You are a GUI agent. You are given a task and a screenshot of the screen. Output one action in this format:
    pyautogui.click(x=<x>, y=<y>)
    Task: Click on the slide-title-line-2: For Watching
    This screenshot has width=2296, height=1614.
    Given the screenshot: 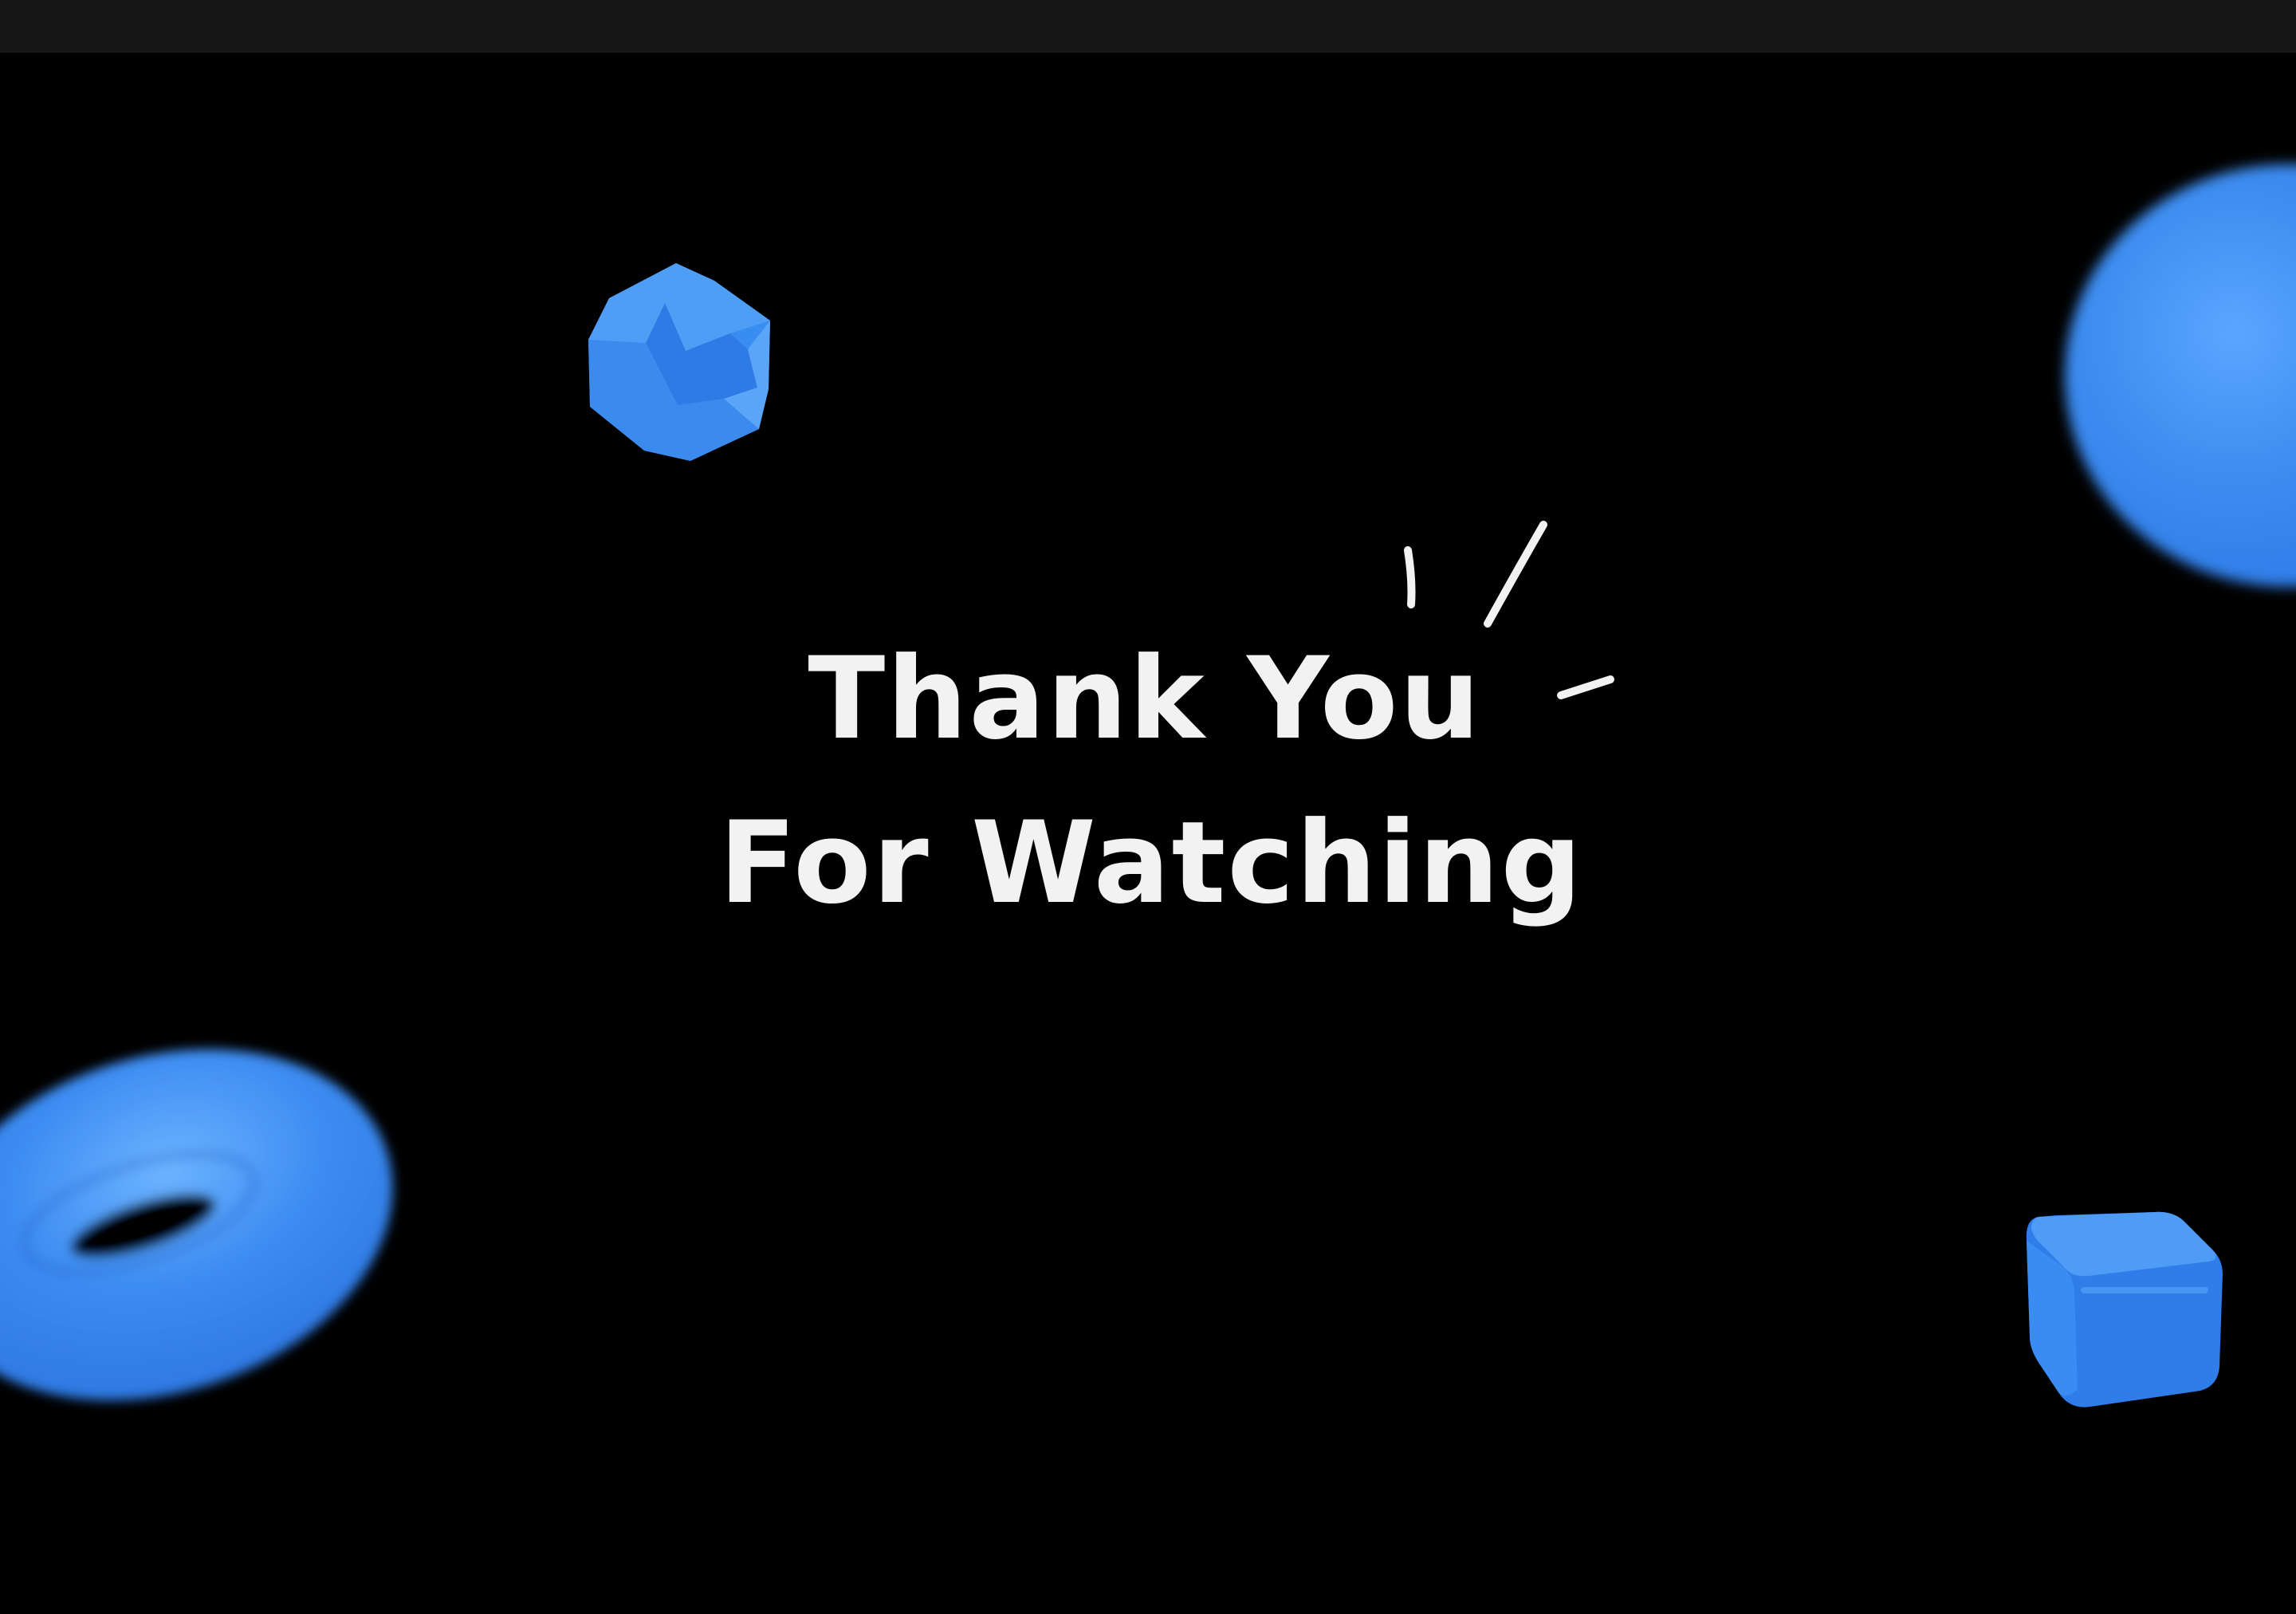 What is the action you would take?
    pyautogui.click(x=1151, y=863)
    